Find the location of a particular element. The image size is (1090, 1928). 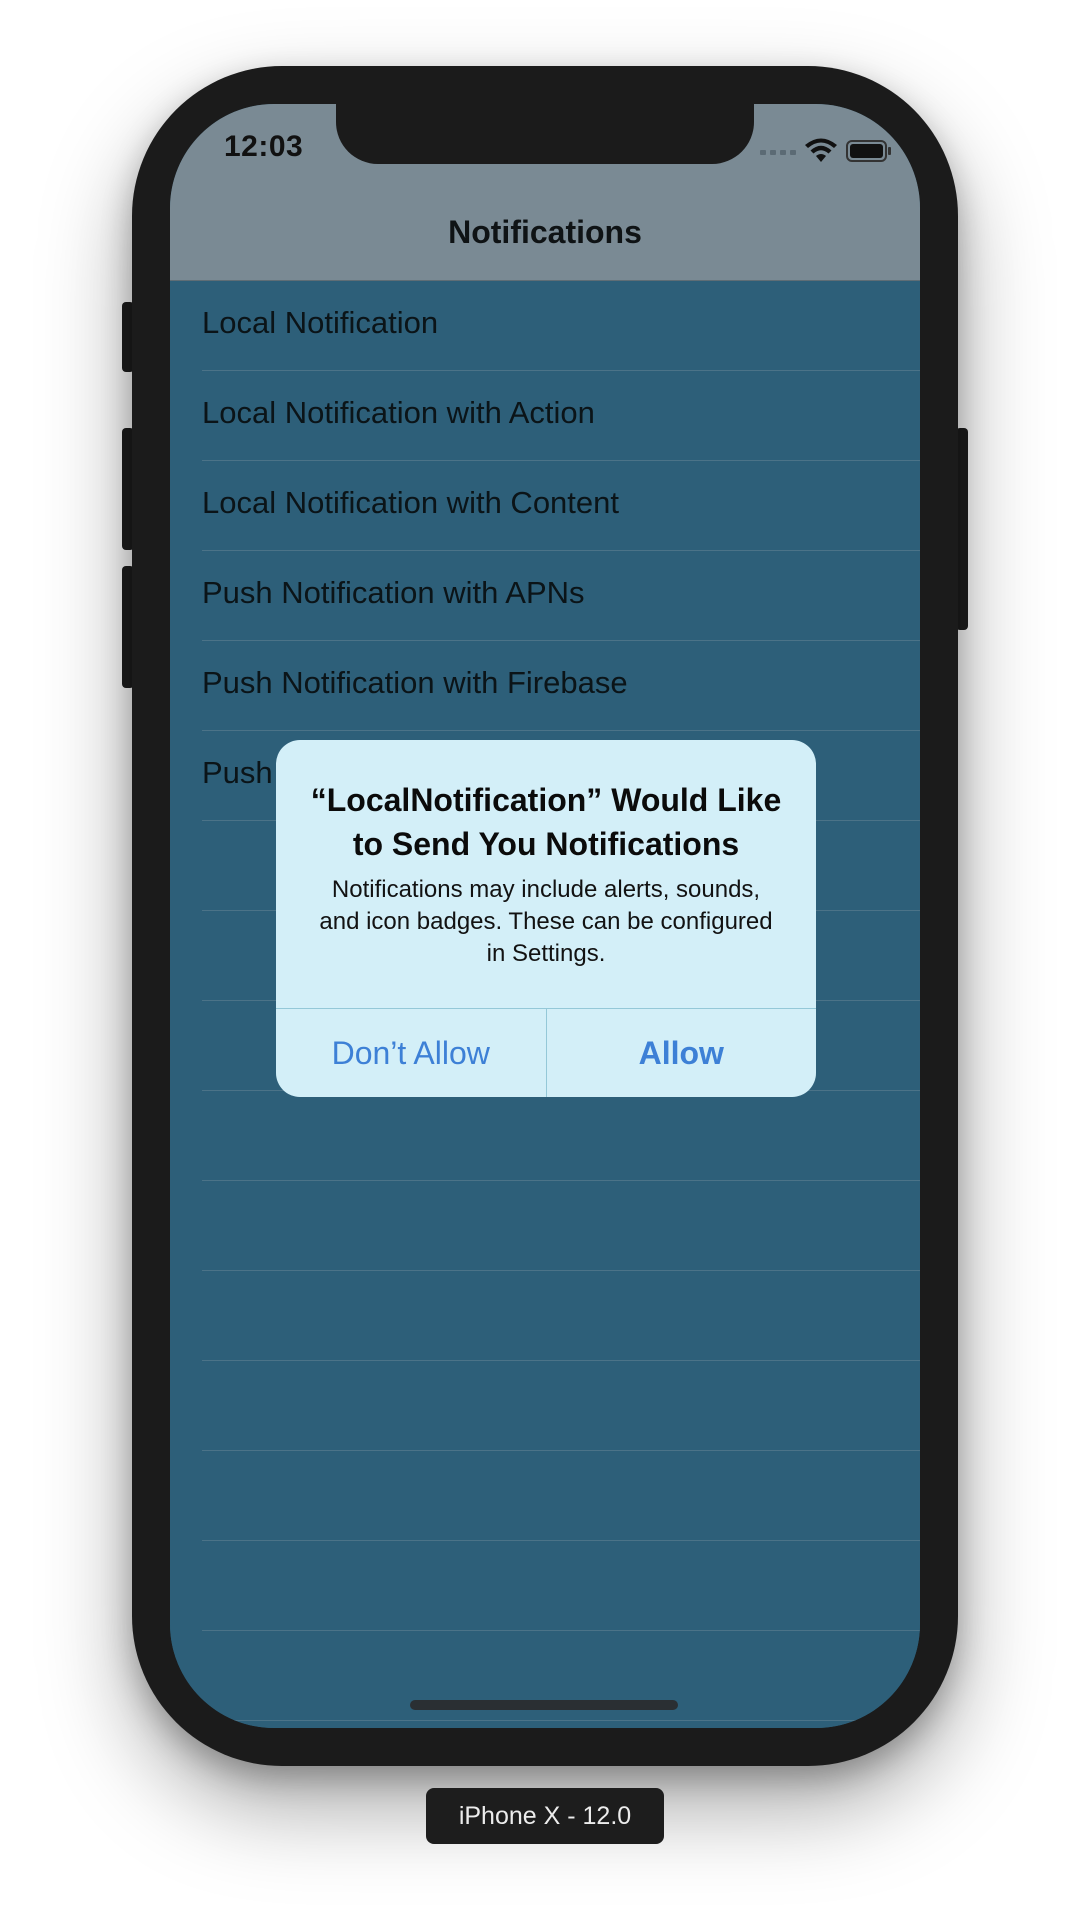

row-label: Local Notification is located at coordinates (320, 322).